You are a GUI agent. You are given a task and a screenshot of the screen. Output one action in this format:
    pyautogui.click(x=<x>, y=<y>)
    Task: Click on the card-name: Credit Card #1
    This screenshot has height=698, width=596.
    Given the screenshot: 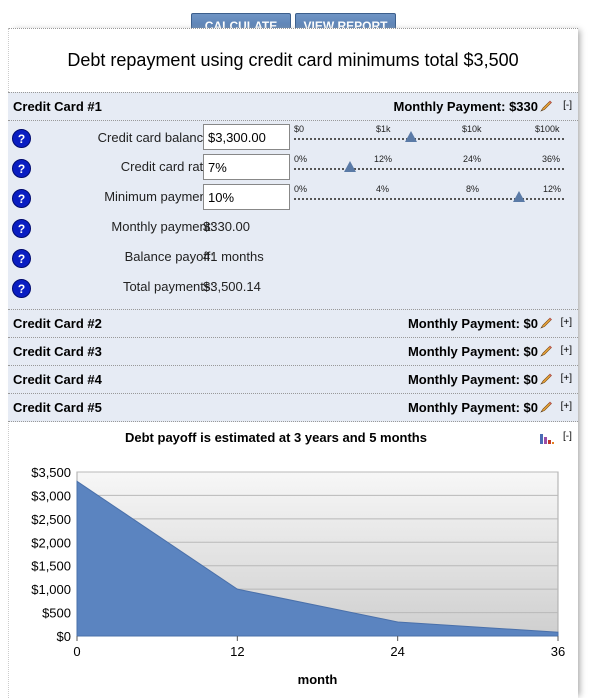 What is the action you would take?
    pyautogui.click(x=57, y=106)
    